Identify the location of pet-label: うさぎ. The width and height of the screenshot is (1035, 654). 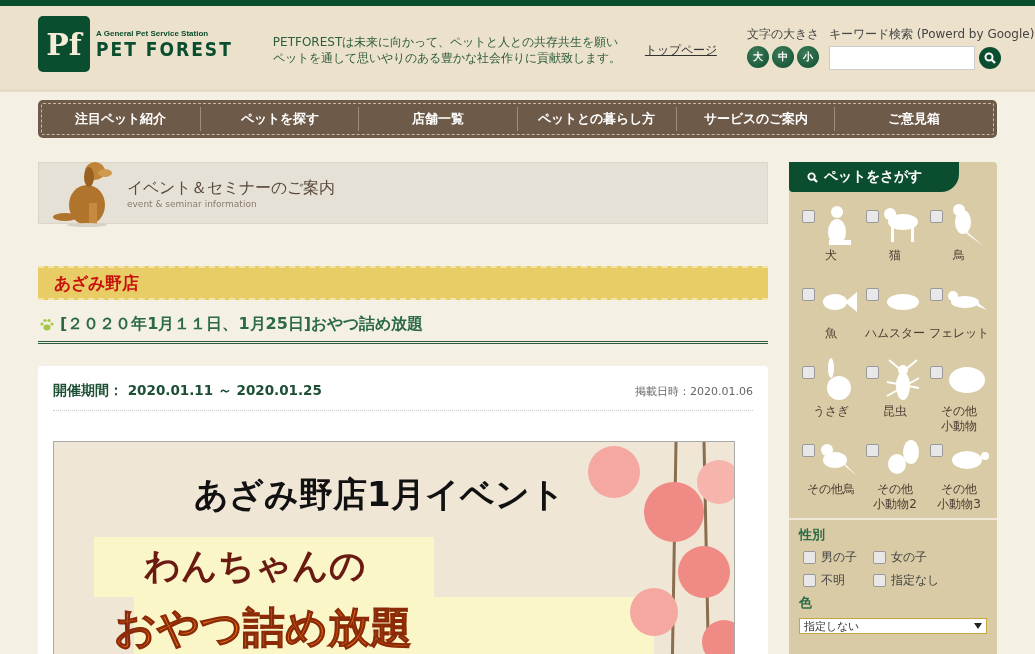
(831, 411).